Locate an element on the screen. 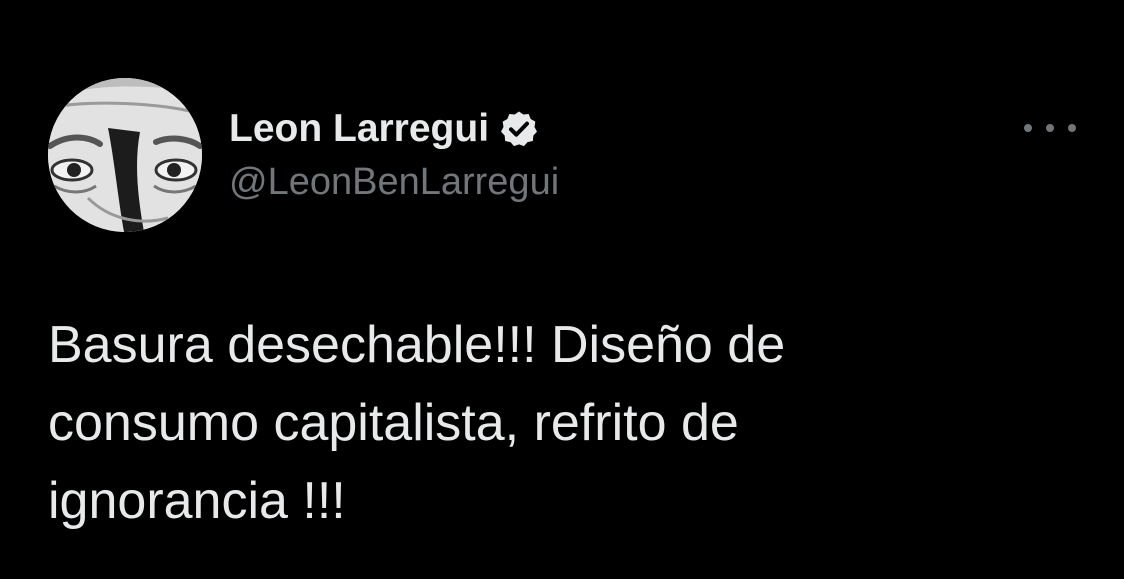 The height and width of the screenshot is (579, 1124). tweet-text-line: Basura desechable!!! Diseño de is located at coordinates (417, 345).